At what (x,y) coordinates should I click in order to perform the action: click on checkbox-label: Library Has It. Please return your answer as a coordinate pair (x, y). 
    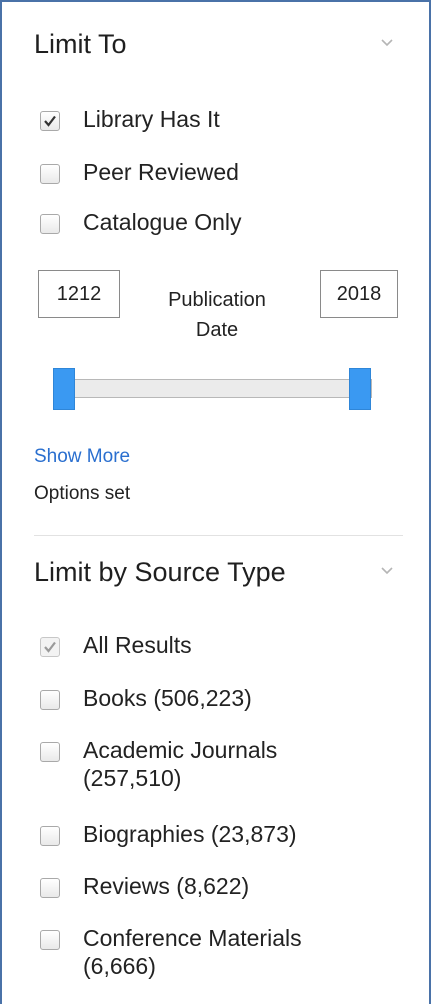
    Looking at the image, I should click on (151, 119).